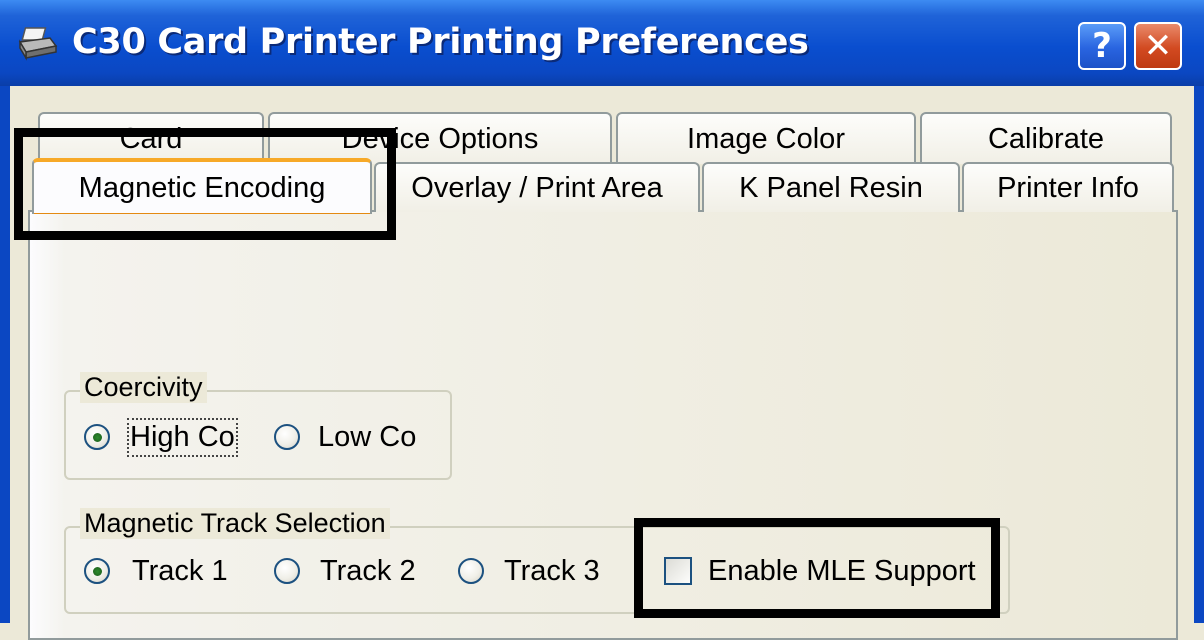 The image size is (1204, 640). What do you see at coordinates (440, 42) in the screenshot?
I see `window-title: C30 Card Printer Printing Preferences` at bounding box center [440, 42].